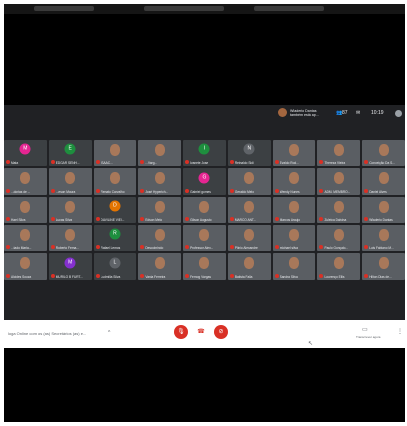 Image resolution: width=407 pixels, height=426 pixels. I want to click on chevron-up-icon: ^, so click(109, 333).